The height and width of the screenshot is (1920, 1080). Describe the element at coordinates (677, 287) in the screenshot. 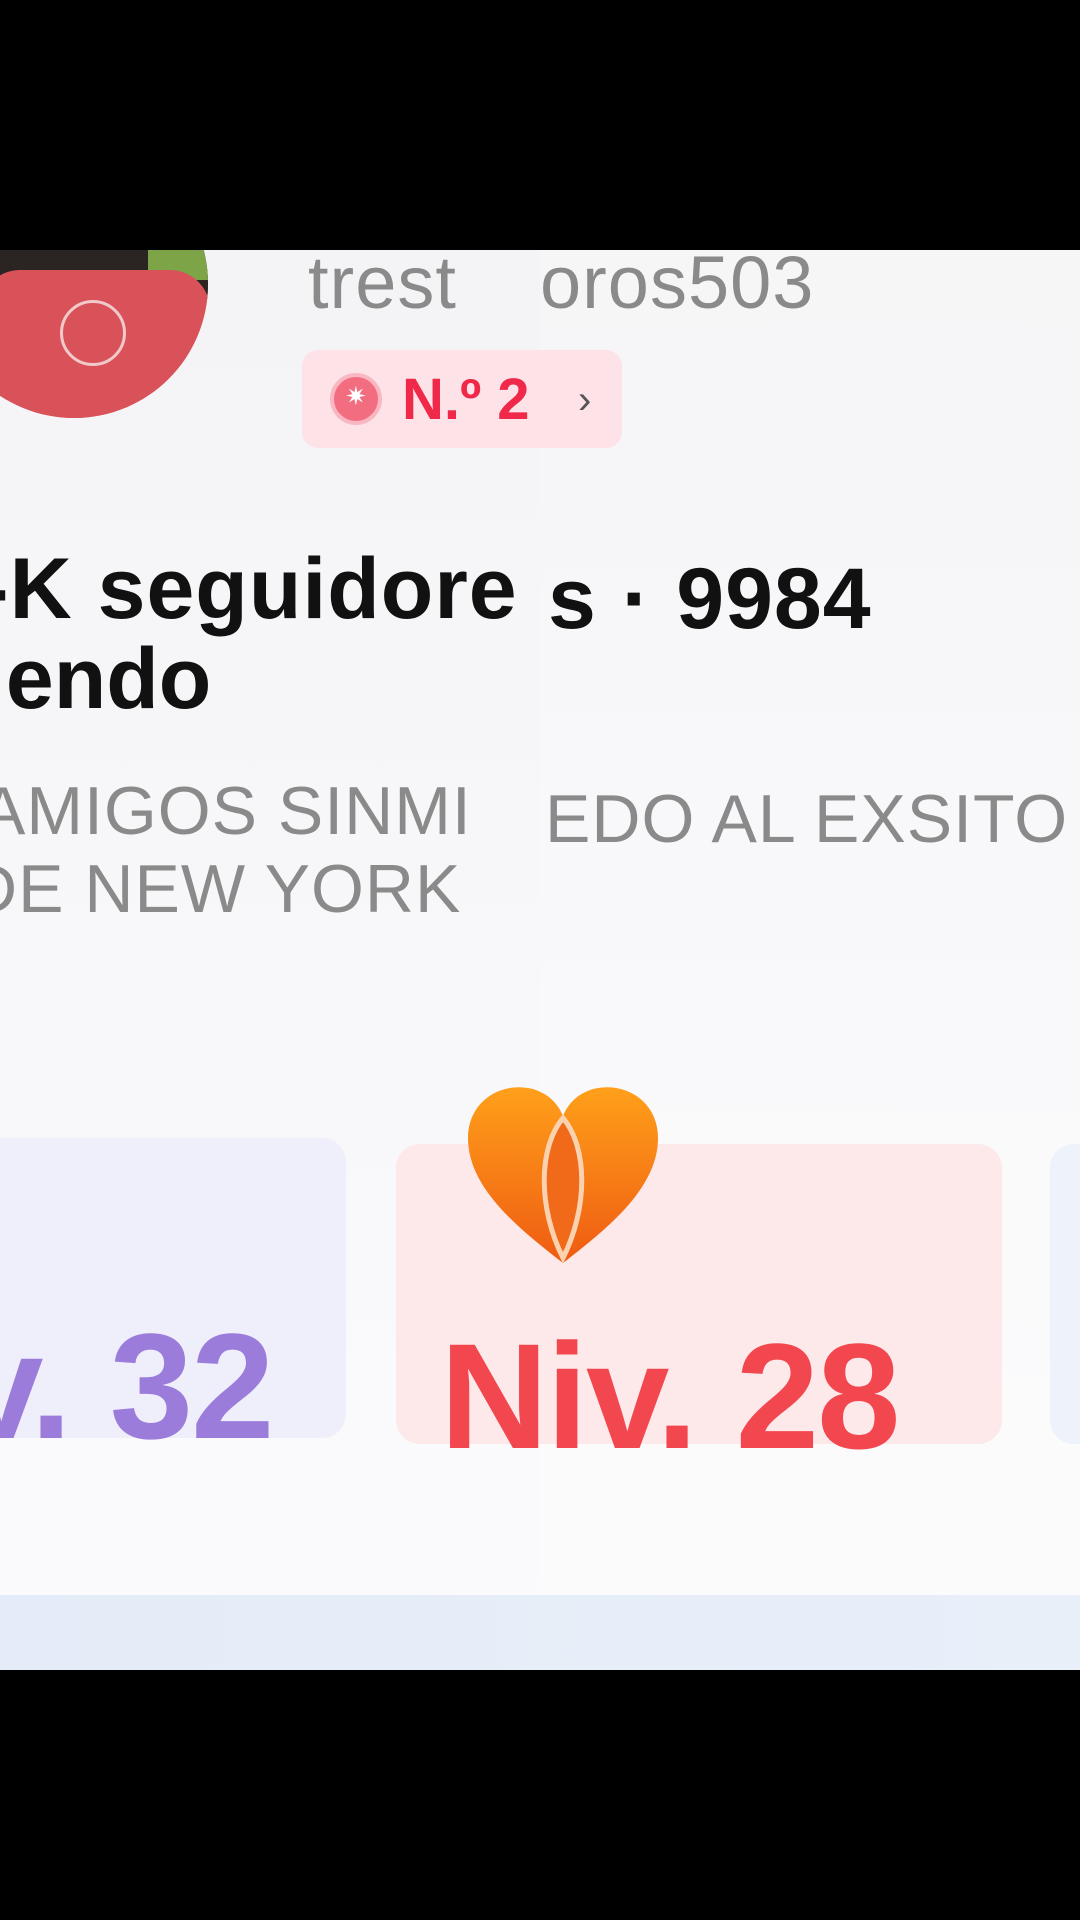

I see `username-continued: oros503` at that location.